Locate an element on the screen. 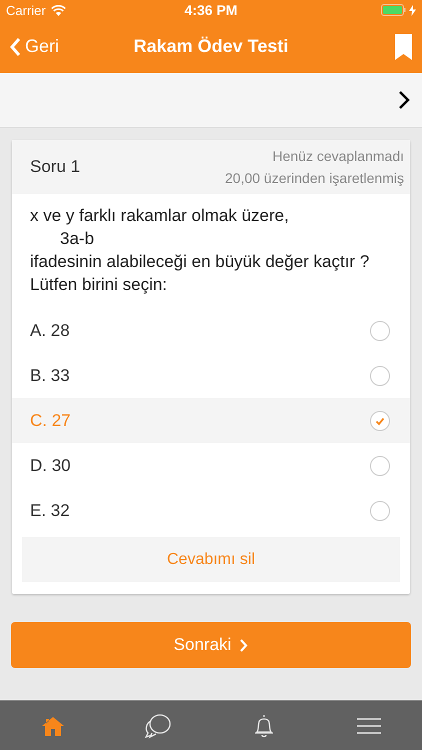 This screenshot has width=422, height=750. carrier-label: Carrier is located at coordinates (26, 10).